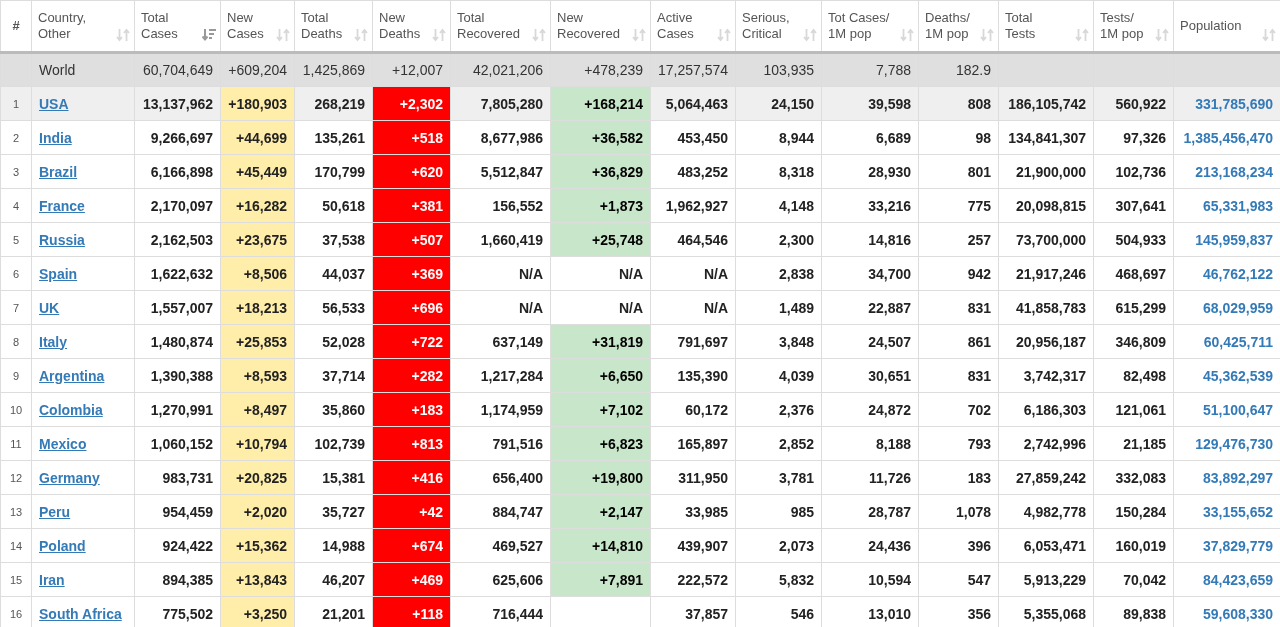 The image size is (1280, 627). I want to click on country-link: Spain, so click(58, 273).